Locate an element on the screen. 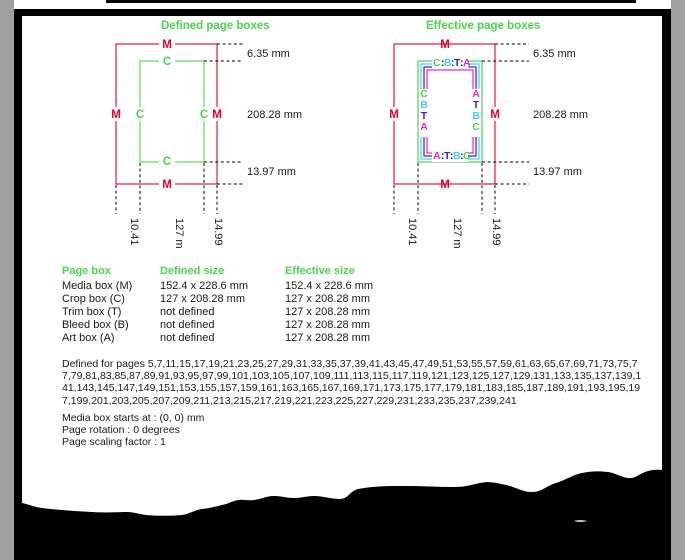 The width and height of the screenshot is (685, 560). media-box-origin-line: Media box starts at : (0, 0) mm is located at coordinates (133, 417).